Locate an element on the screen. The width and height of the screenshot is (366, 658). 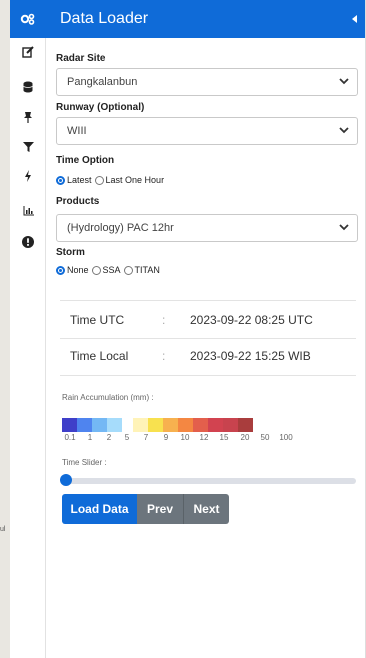
legend-tick-label: 12 is located at coordinates (204, 437).